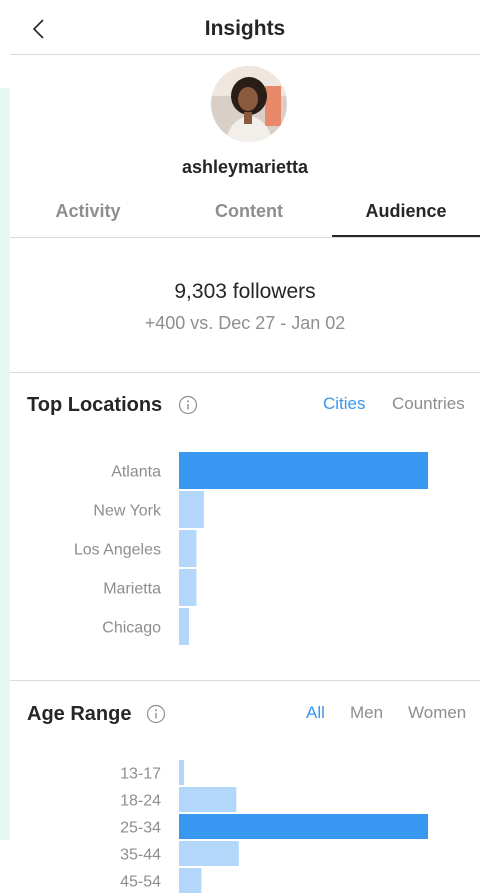 The width and height of the screenshot is (480, 895). I want to click on tab-audience: Audience, so click(406, 211).